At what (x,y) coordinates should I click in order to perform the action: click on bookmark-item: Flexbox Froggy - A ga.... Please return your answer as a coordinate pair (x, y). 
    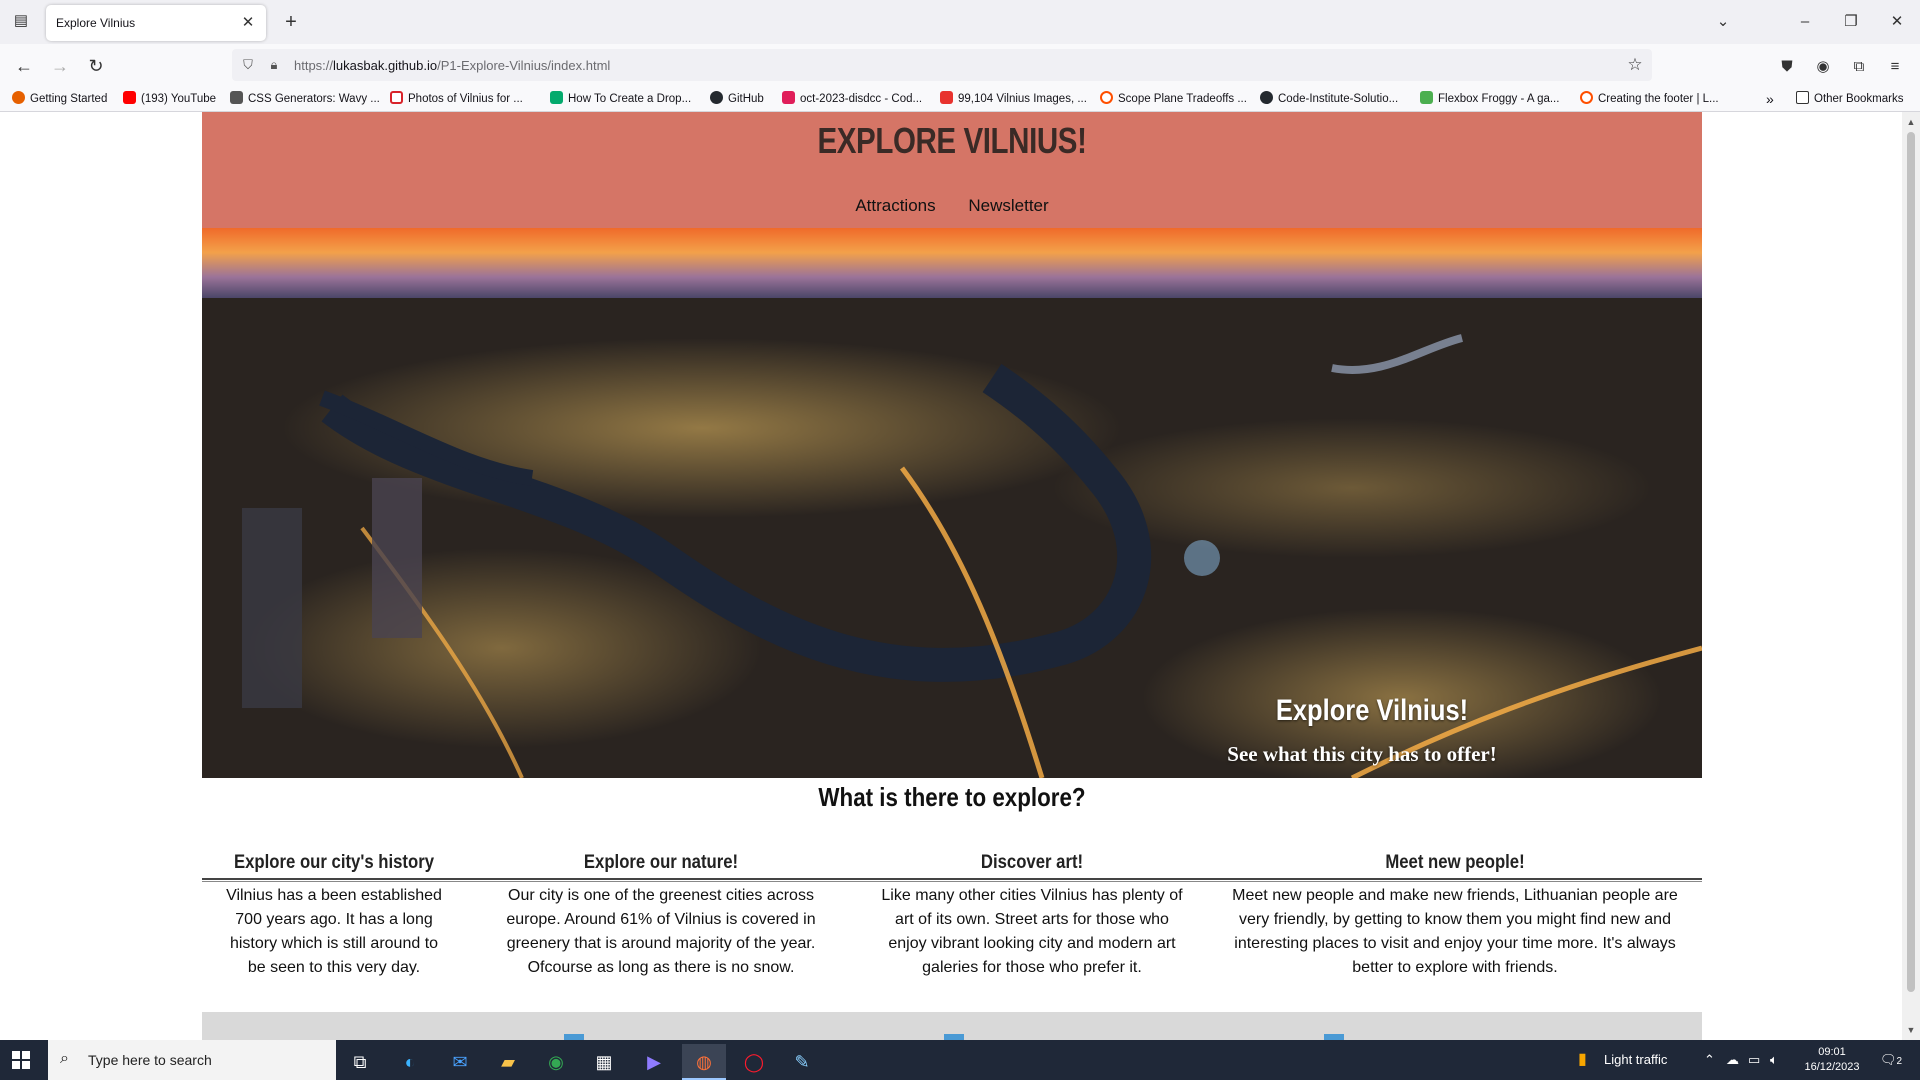
    Looking at the image, I should click on (1489, 99).